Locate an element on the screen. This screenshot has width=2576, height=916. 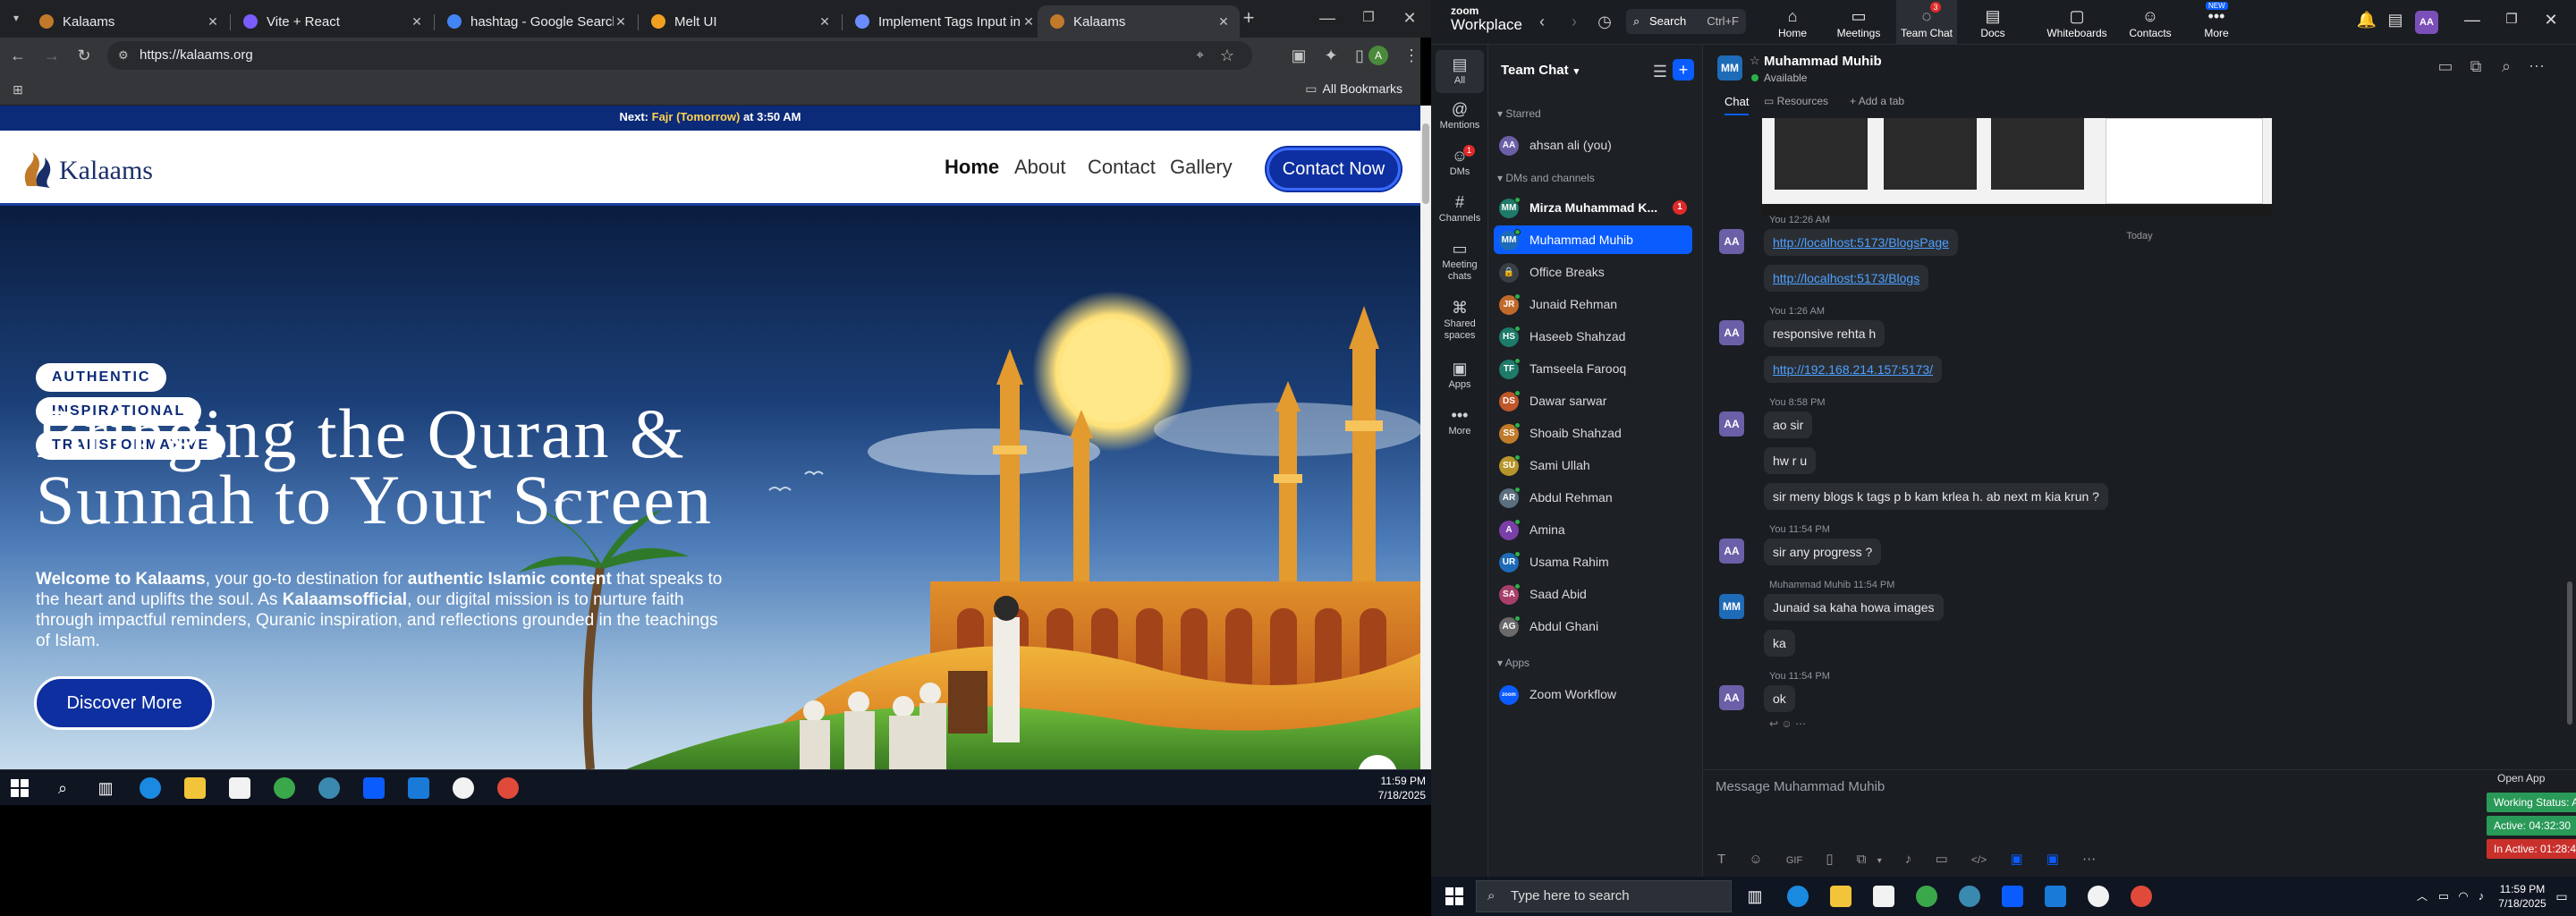
star-icon: ☆ is located at coordinates (1755, 61).